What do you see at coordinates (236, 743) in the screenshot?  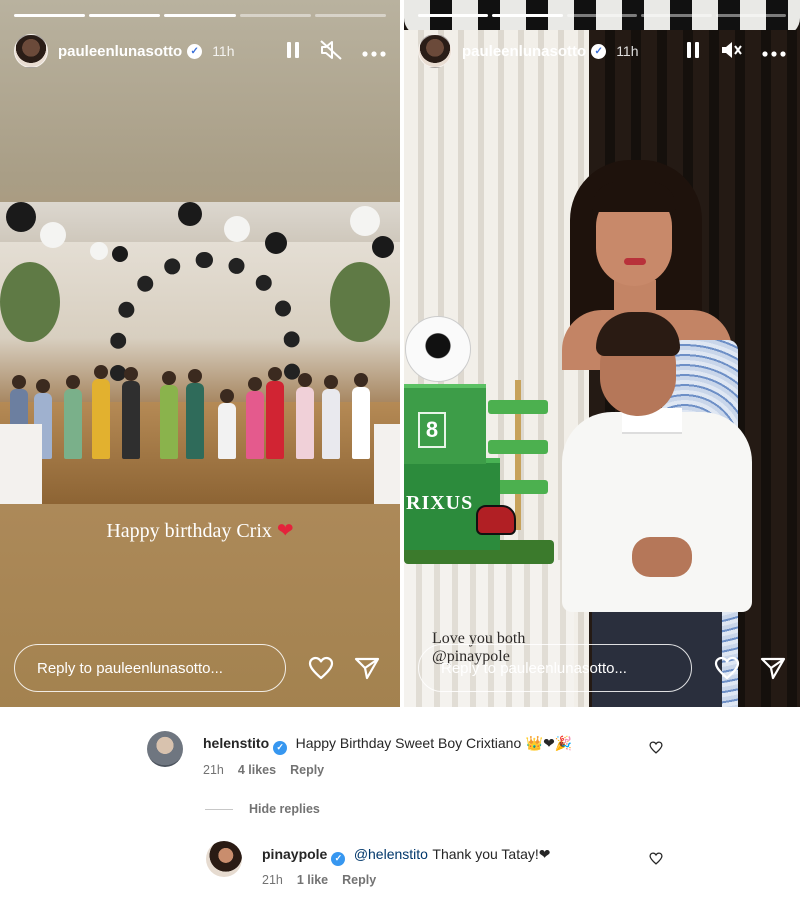 I see `comment-username: helenstito` at bounding box center [236, 743].